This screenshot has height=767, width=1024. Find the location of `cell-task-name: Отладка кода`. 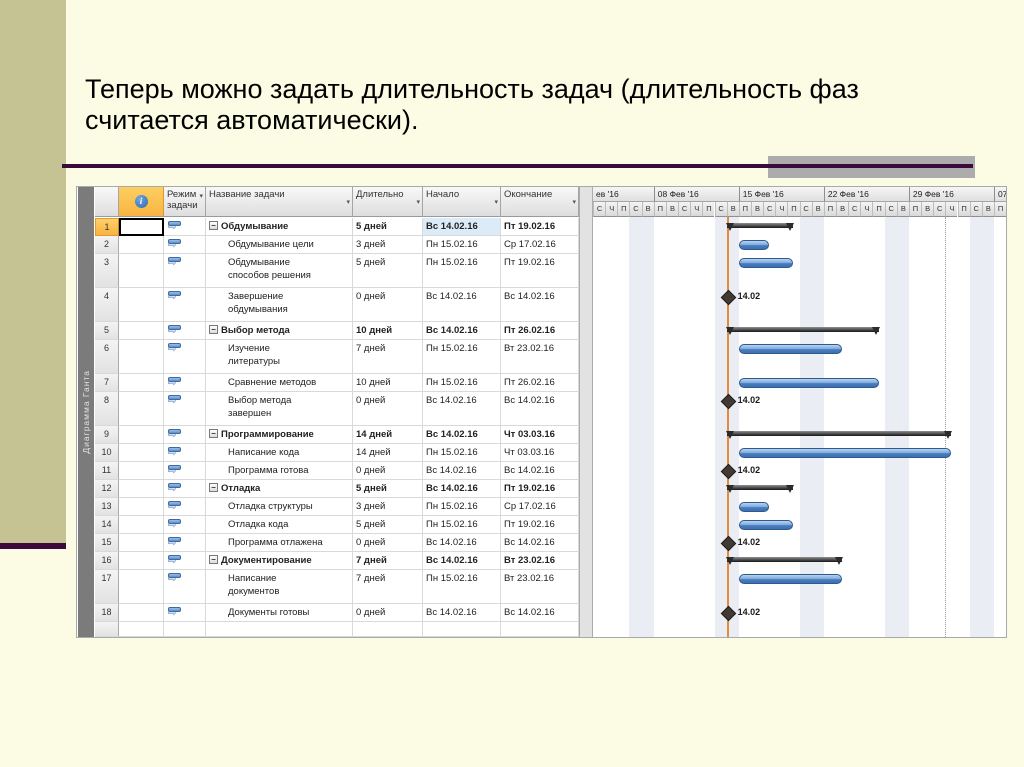

cell-task-name: Отладка кода is located at coordinates (279, 525).